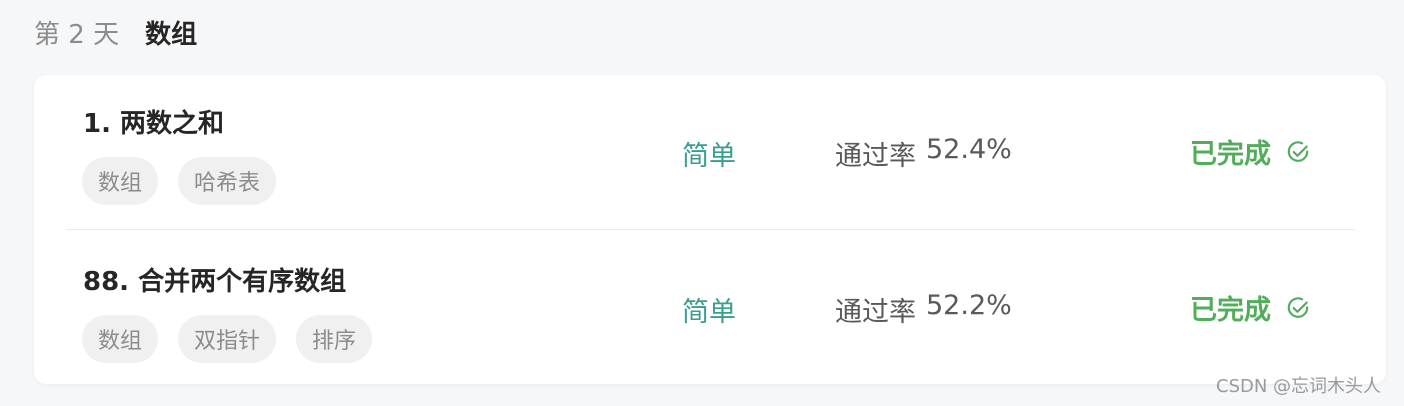 The height and width of the screenshot is (406, 1404). I want to click on problem-tags: 数组 双指针 排序, so click(227, 339).